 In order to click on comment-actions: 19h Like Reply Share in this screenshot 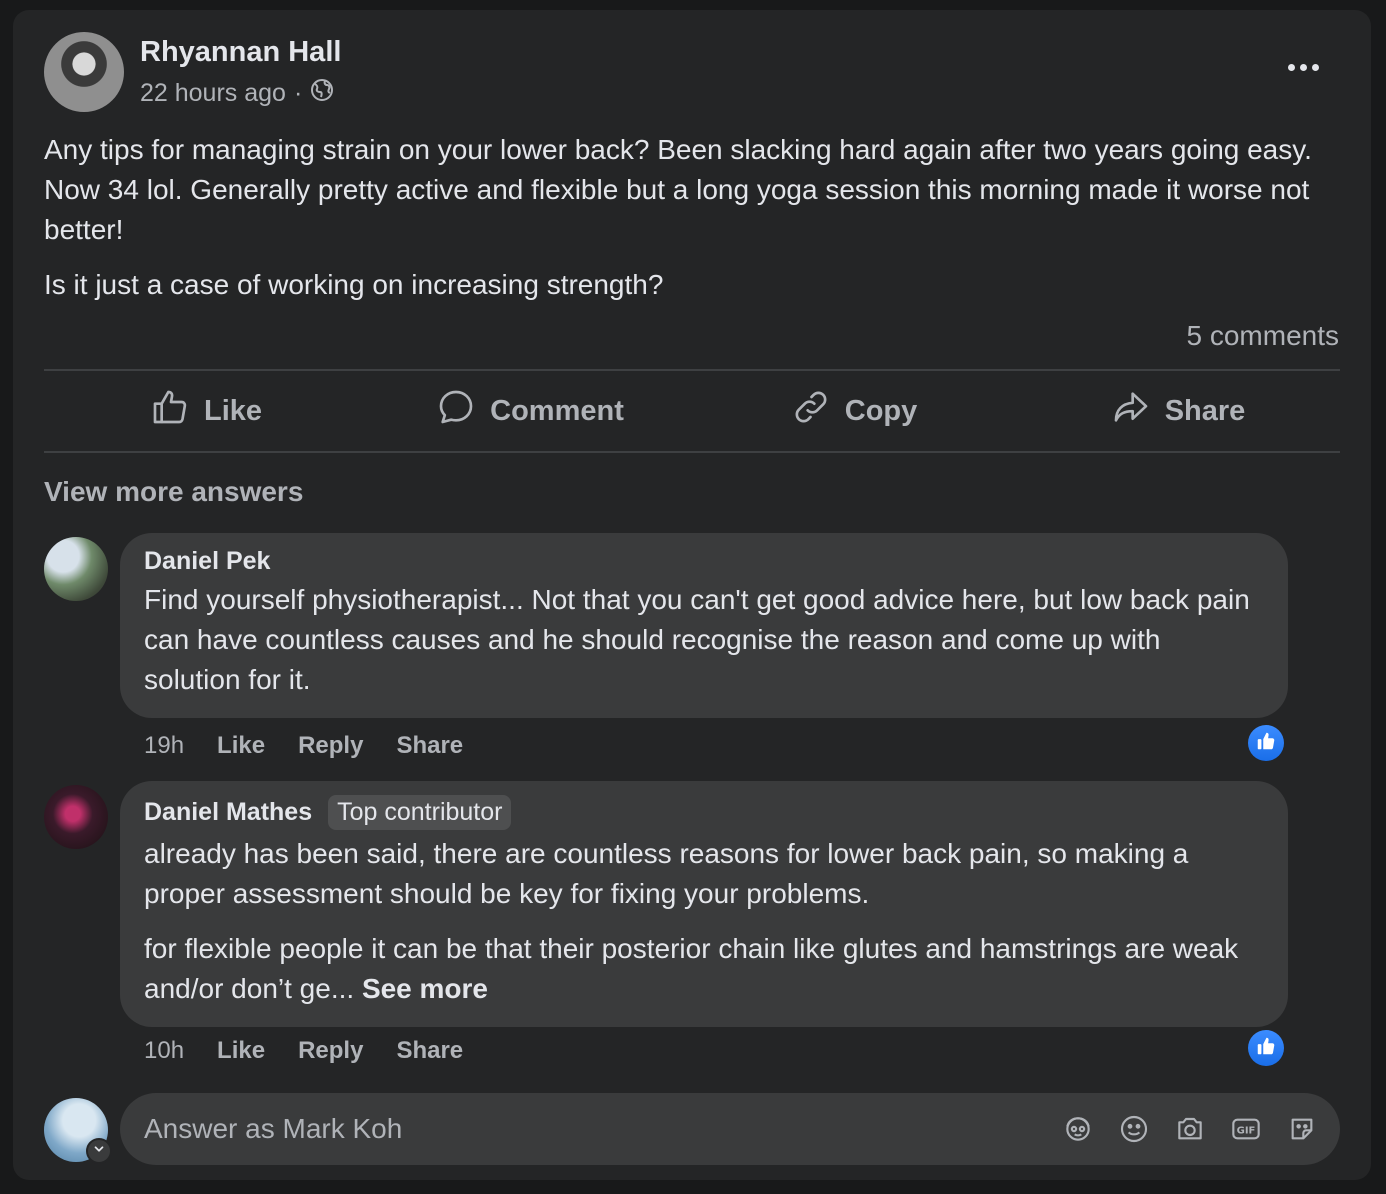, I will do `click(303, 746)`.